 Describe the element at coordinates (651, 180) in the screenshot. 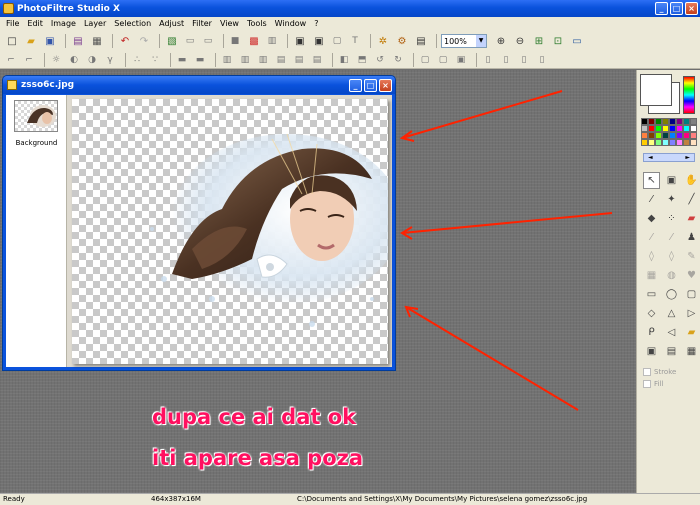

I see `select-arrow-icon: ↖` at that location.